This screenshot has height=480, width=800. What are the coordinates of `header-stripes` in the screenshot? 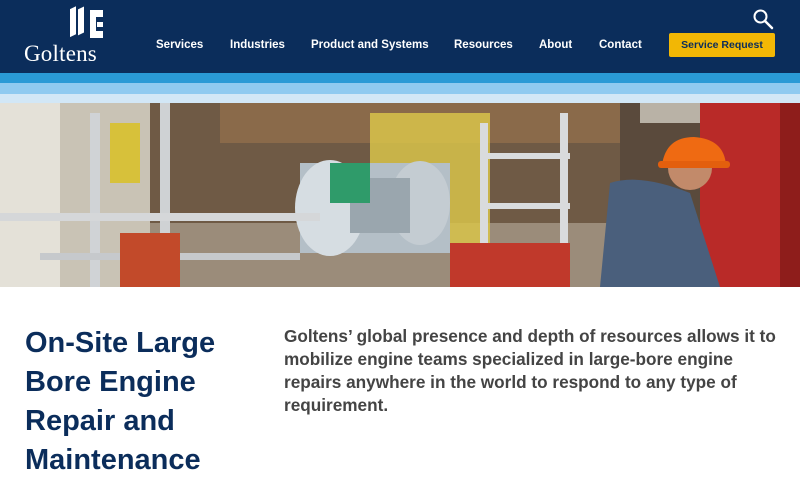 It's located at (400, 88).